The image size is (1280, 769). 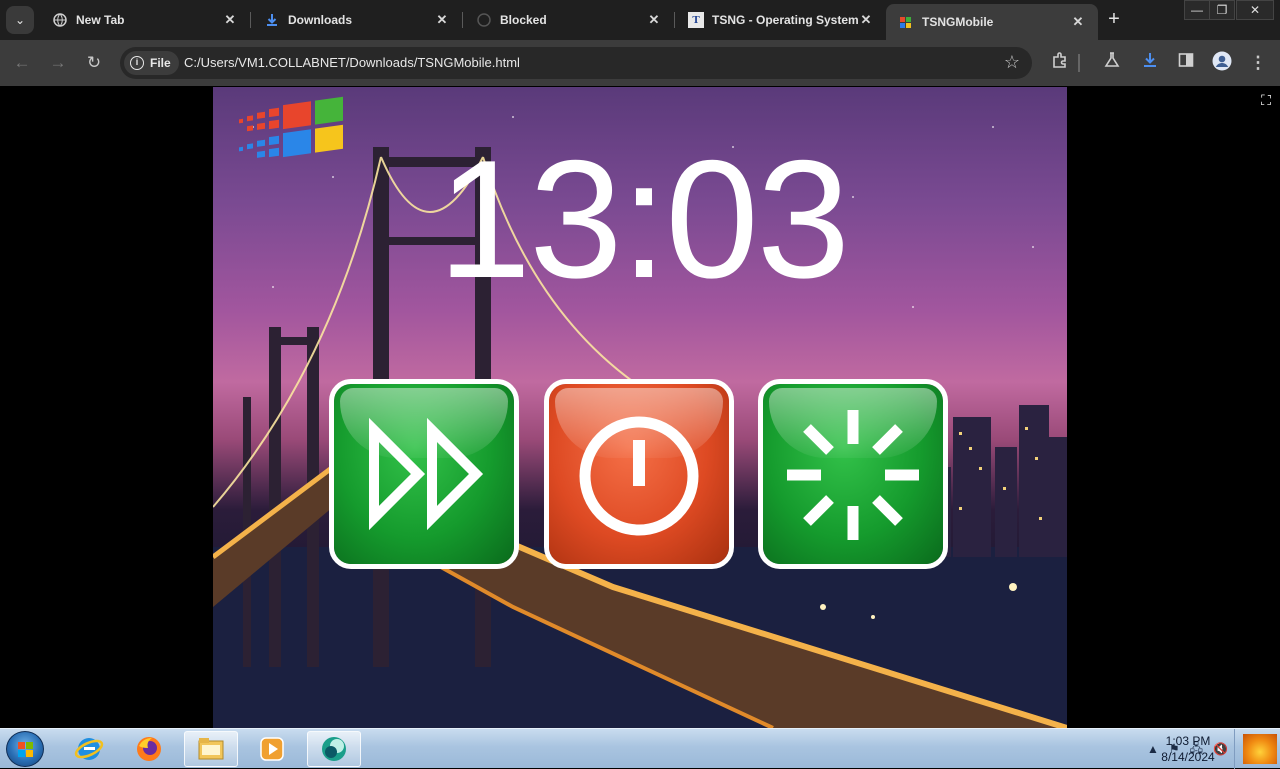 I want to click on fast-forward-button, so click(x=424, y=474).